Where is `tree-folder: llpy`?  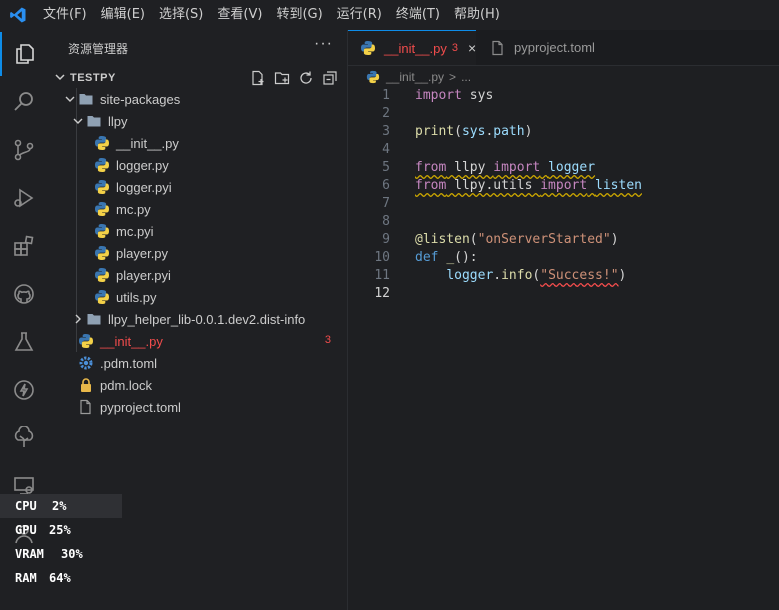 tree-folder: llpy is located at coordinates (197, 121).